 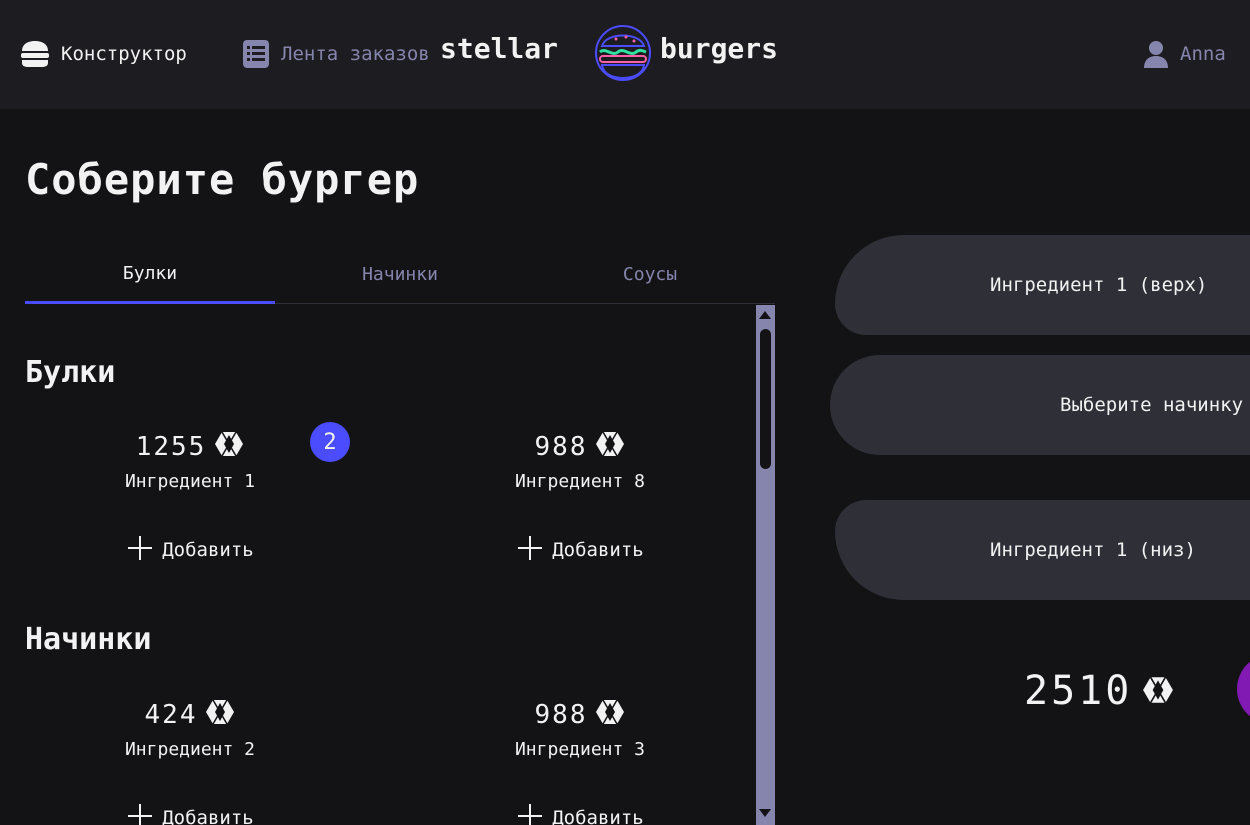 I want to click on constructor-bun-top: Ингредиент 1 (верх), so click(x=1042, y=285).